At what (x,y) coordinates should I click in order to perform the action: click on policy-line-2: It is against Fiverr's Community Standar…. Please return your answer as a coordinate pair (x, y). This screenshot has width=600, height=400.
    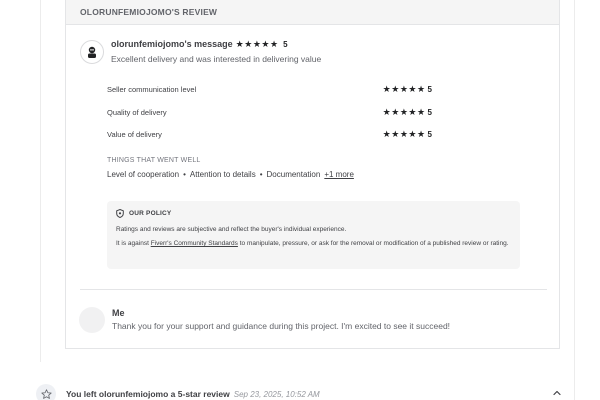
    Looking at the image, I should click on (313, 243).